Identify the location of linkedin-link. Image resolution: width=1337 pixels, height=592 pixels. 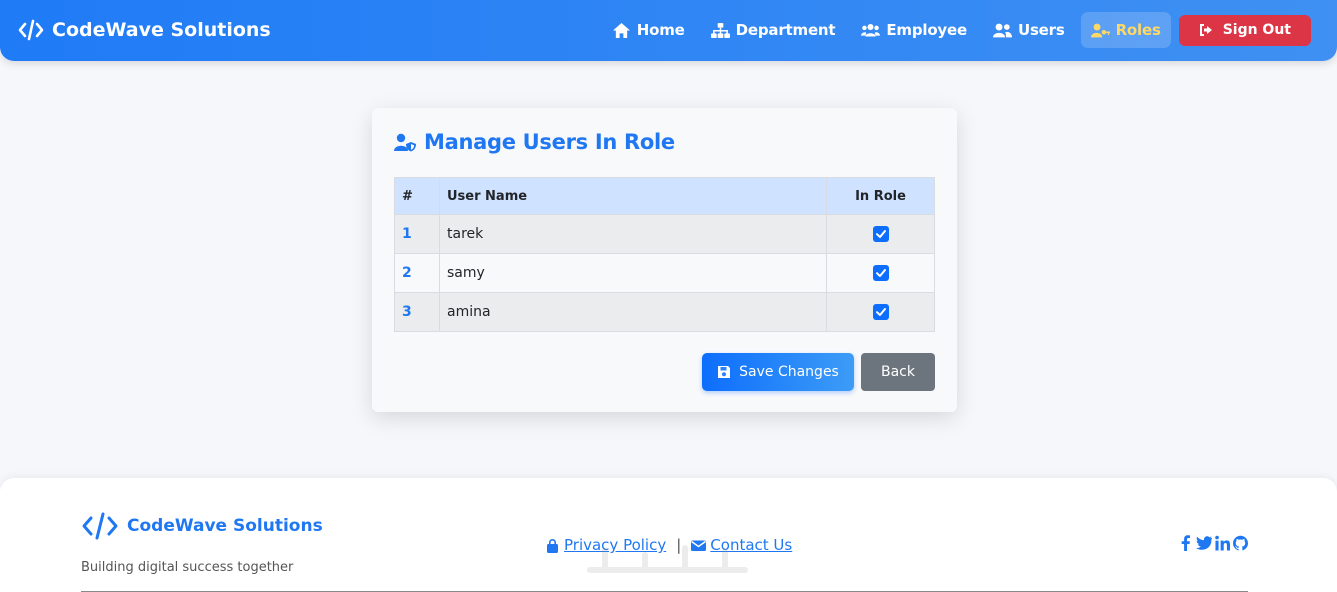
(1222, 543).